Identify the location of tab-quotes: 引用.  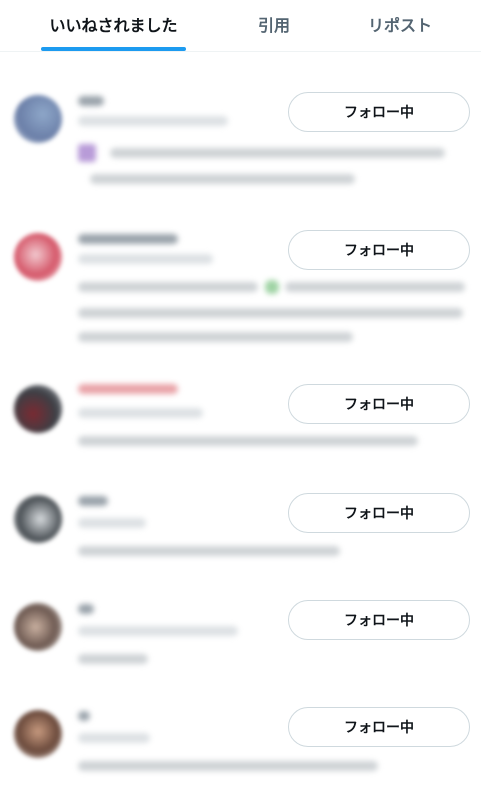
(274, 26).